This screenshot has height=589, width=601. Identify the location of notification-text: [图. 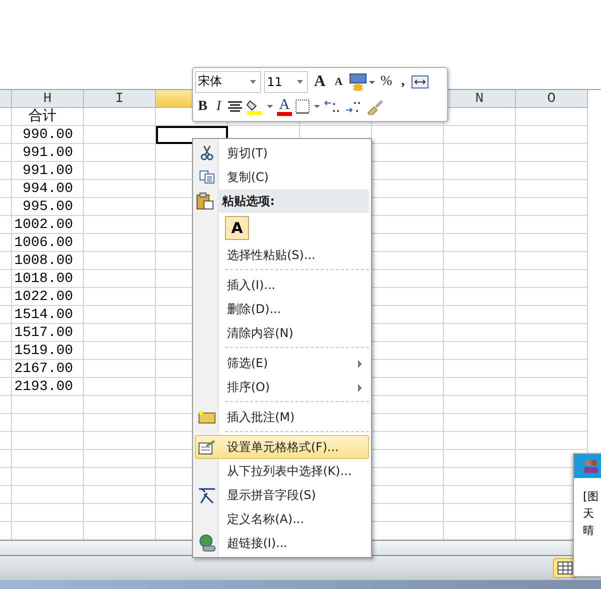
(590, 497).